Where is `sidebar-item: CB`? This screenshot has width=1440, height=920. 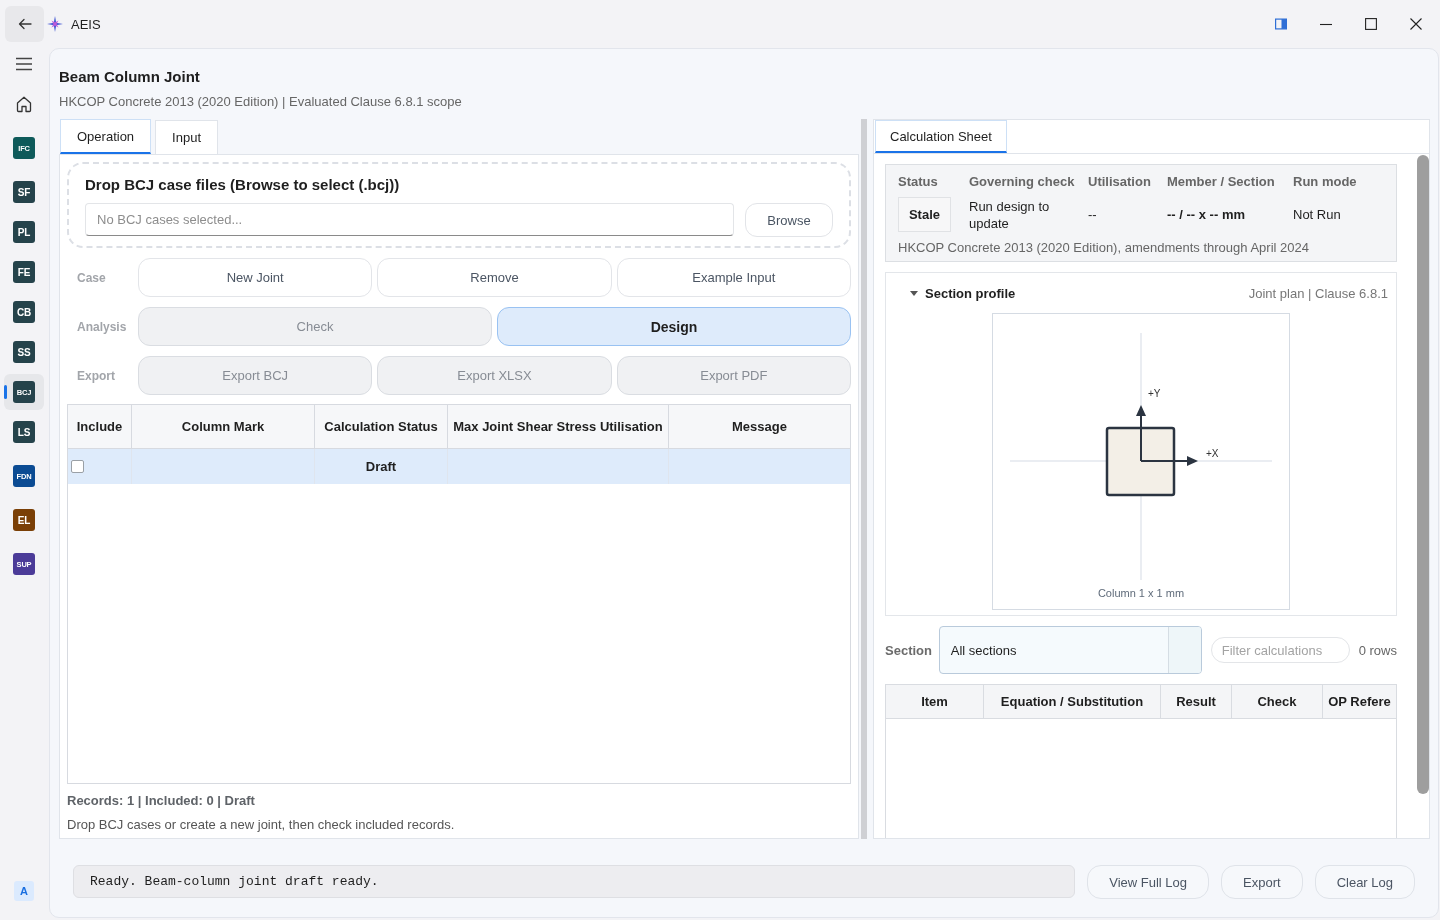
sidebar-item: CB is located at coordinates (24, 312).